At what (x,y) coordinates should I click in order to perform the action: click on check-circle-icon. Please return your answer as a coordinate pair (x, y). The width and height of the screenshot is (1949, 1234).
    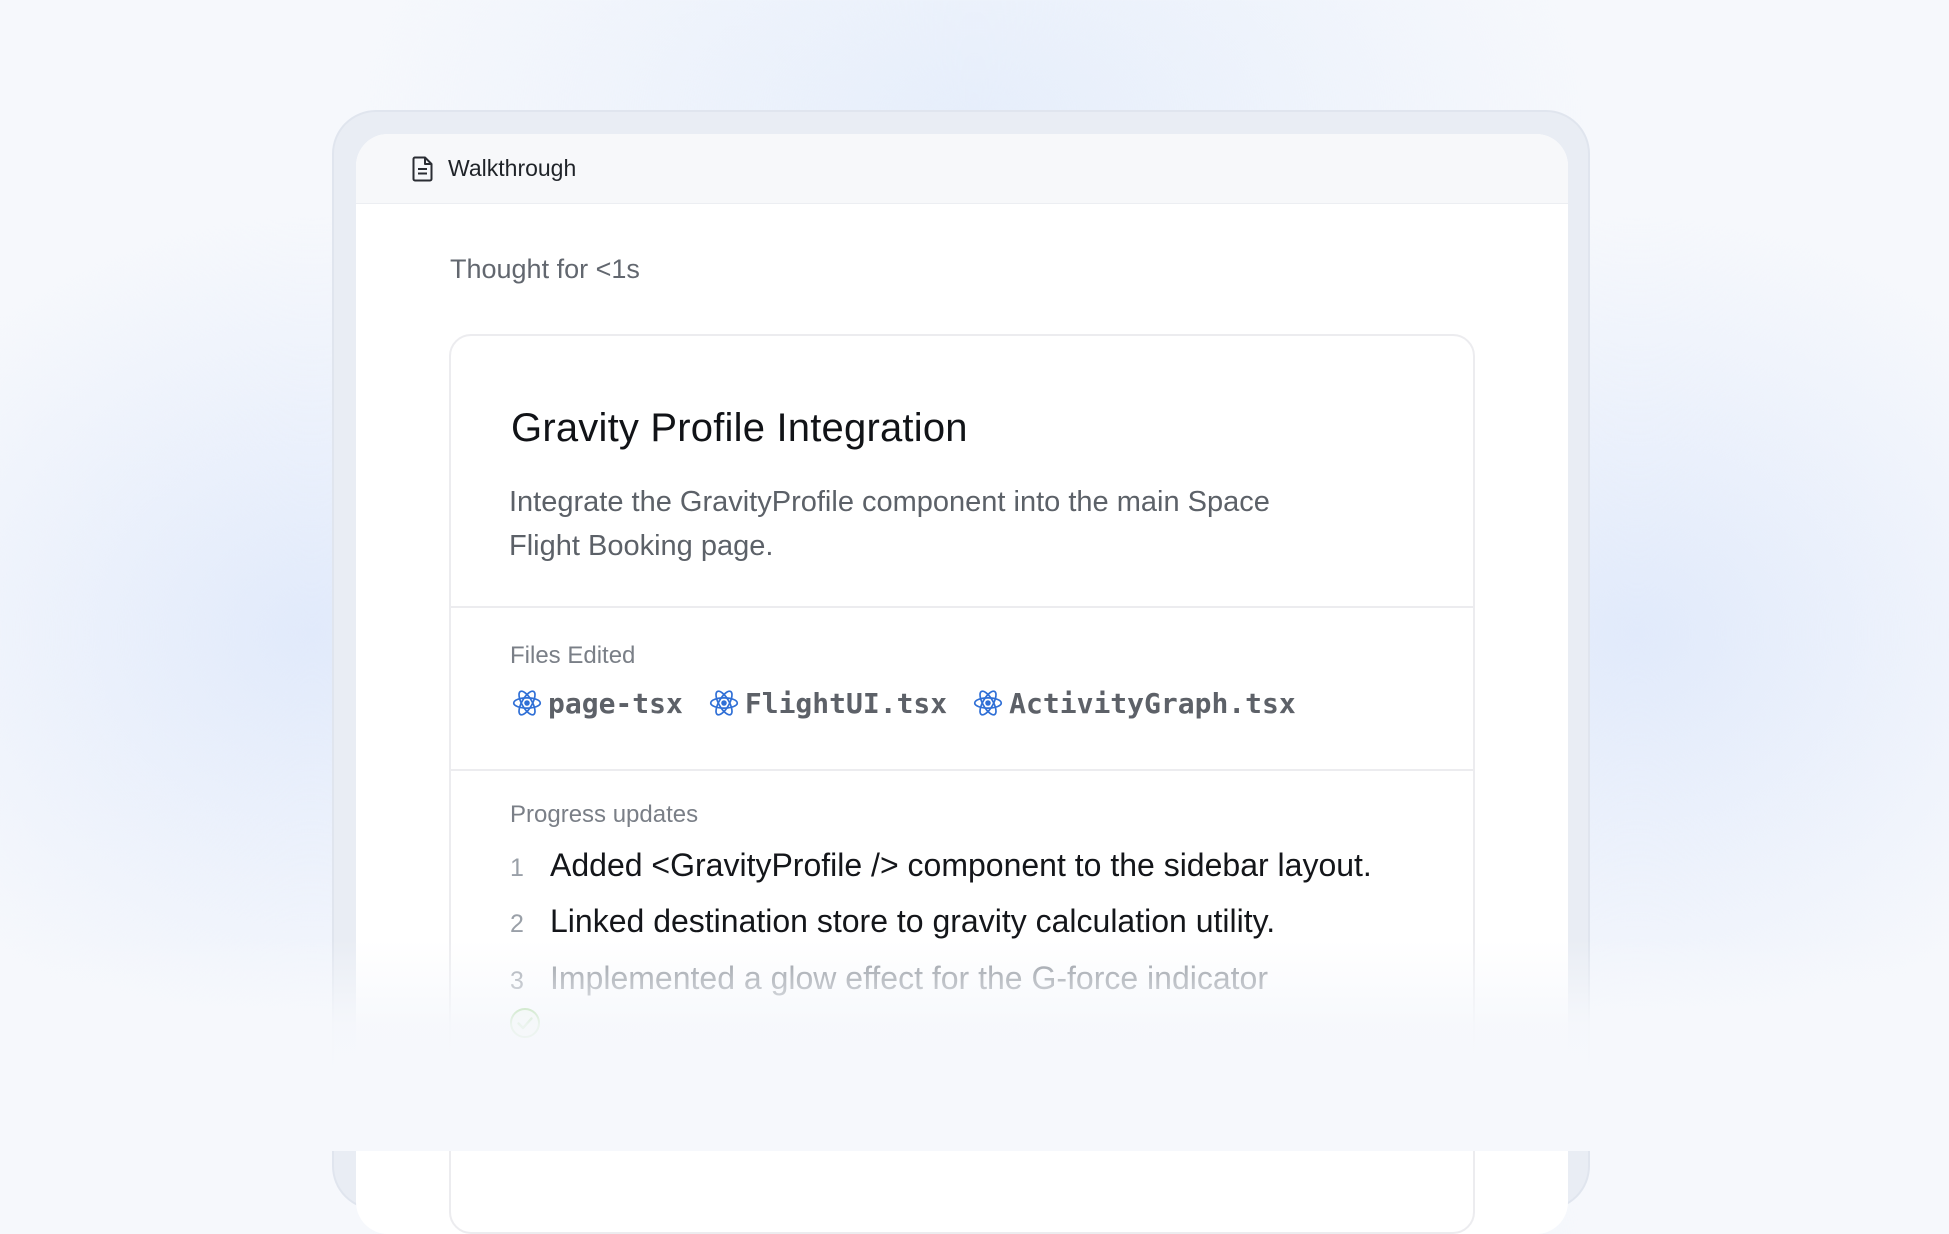
    Looking at the image, I should click on (525, 1023).